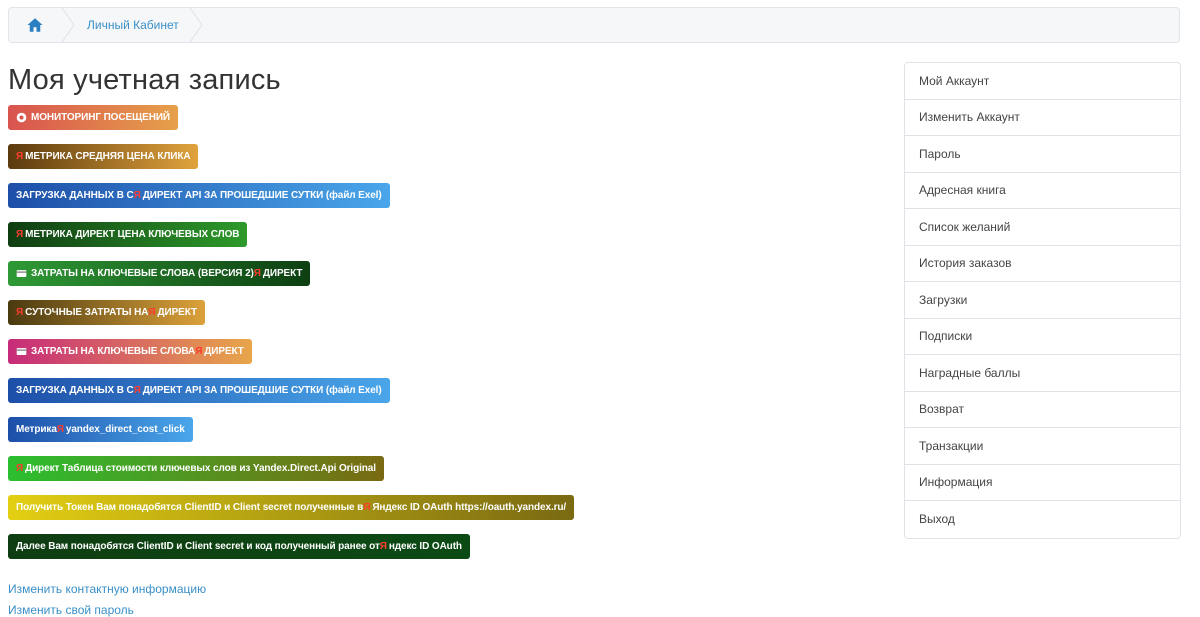  I want to click on tool-button: Метрика Яyandex_direct_cost_click, so click(100, 429).